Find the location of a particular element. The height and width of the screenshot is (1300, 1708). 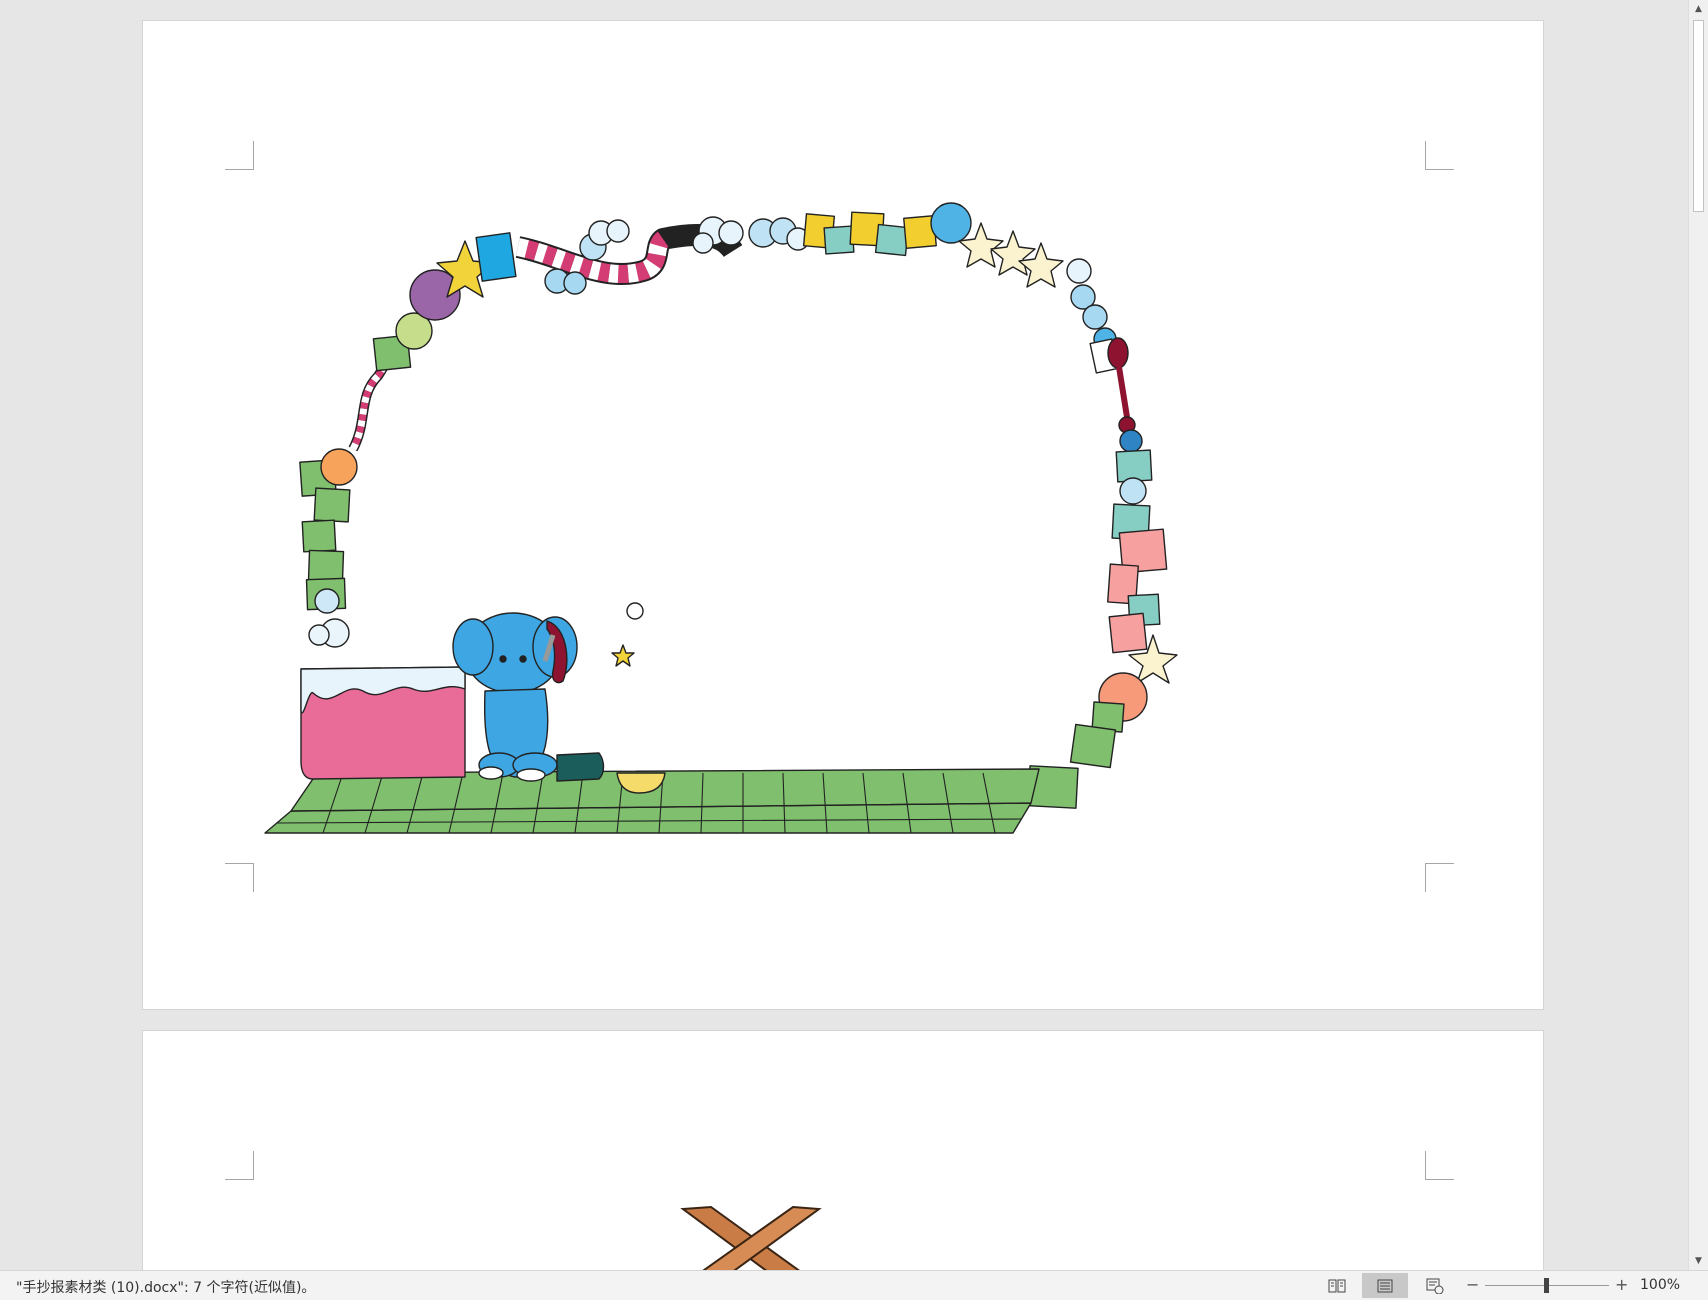

read-mode-button is located at coordinates (1337, 1285).